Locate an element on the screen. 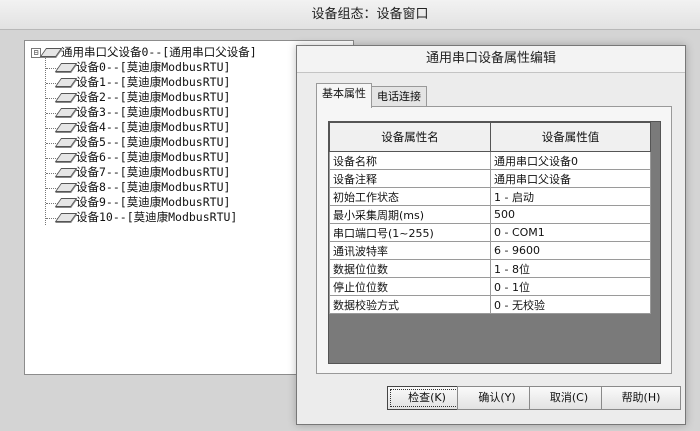  tree-child-label: 设备10--[莫迪康ModbusRTU] is located at coordinates (157, 217).